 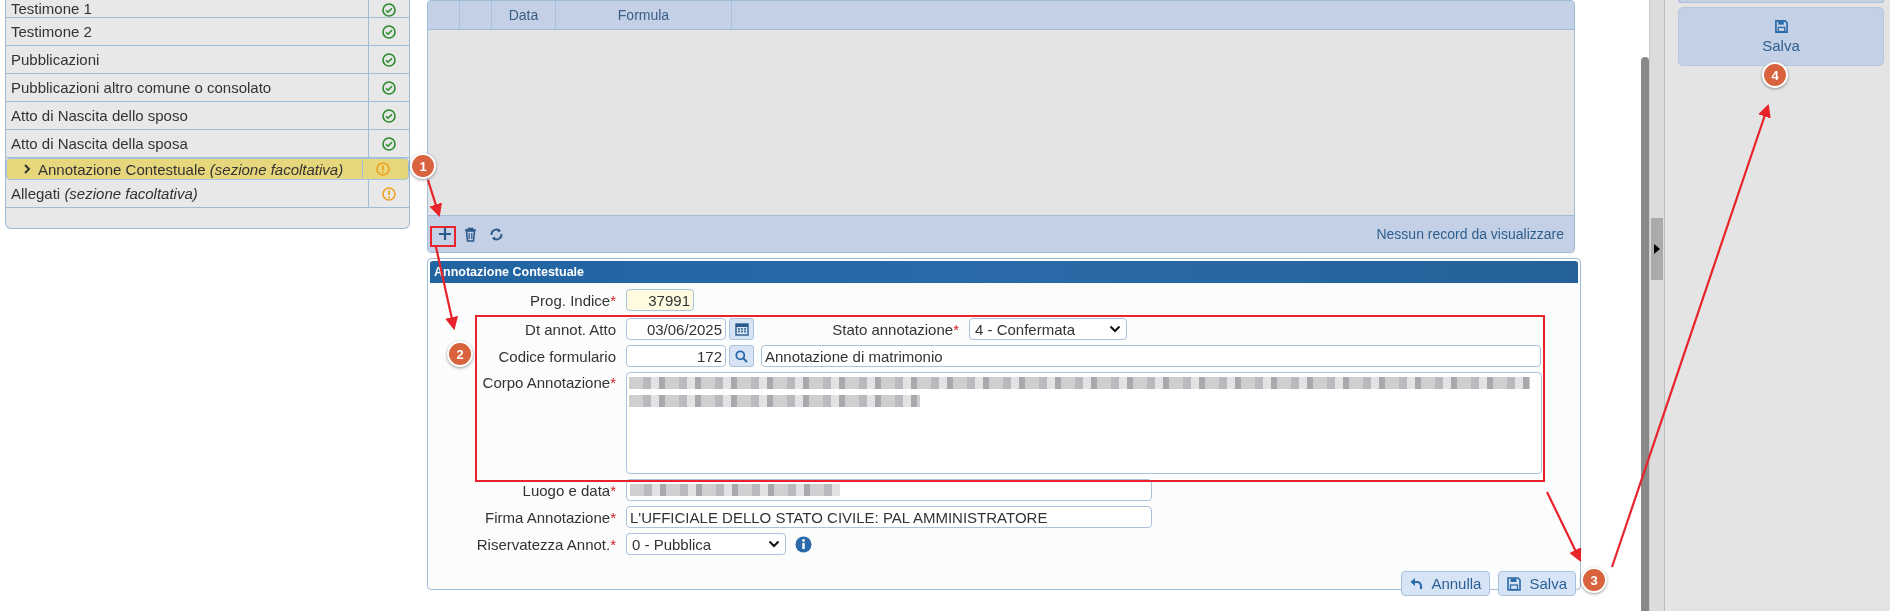 I want to click on input-field: L'UFFICIALE DELLO STATO CIVILE: PAL AMMINISTRATORE, so click(x=889, y=517).